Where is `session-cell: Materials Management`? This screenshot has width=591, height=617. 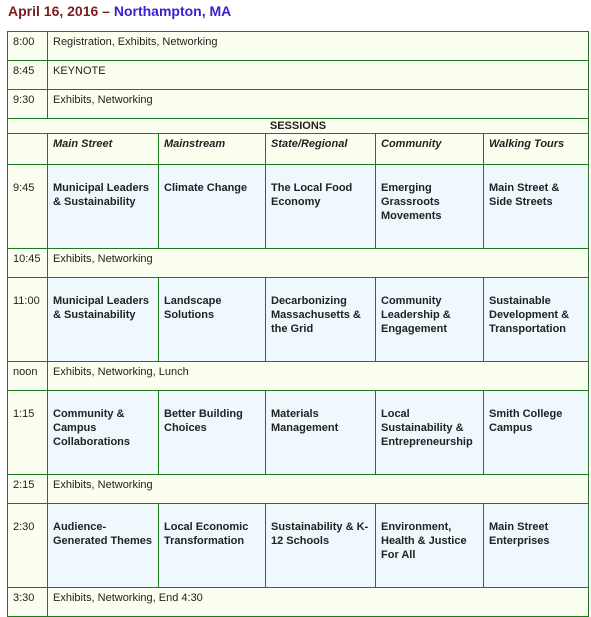 session-cell: Materials Management is located at coordinates (320, 432).